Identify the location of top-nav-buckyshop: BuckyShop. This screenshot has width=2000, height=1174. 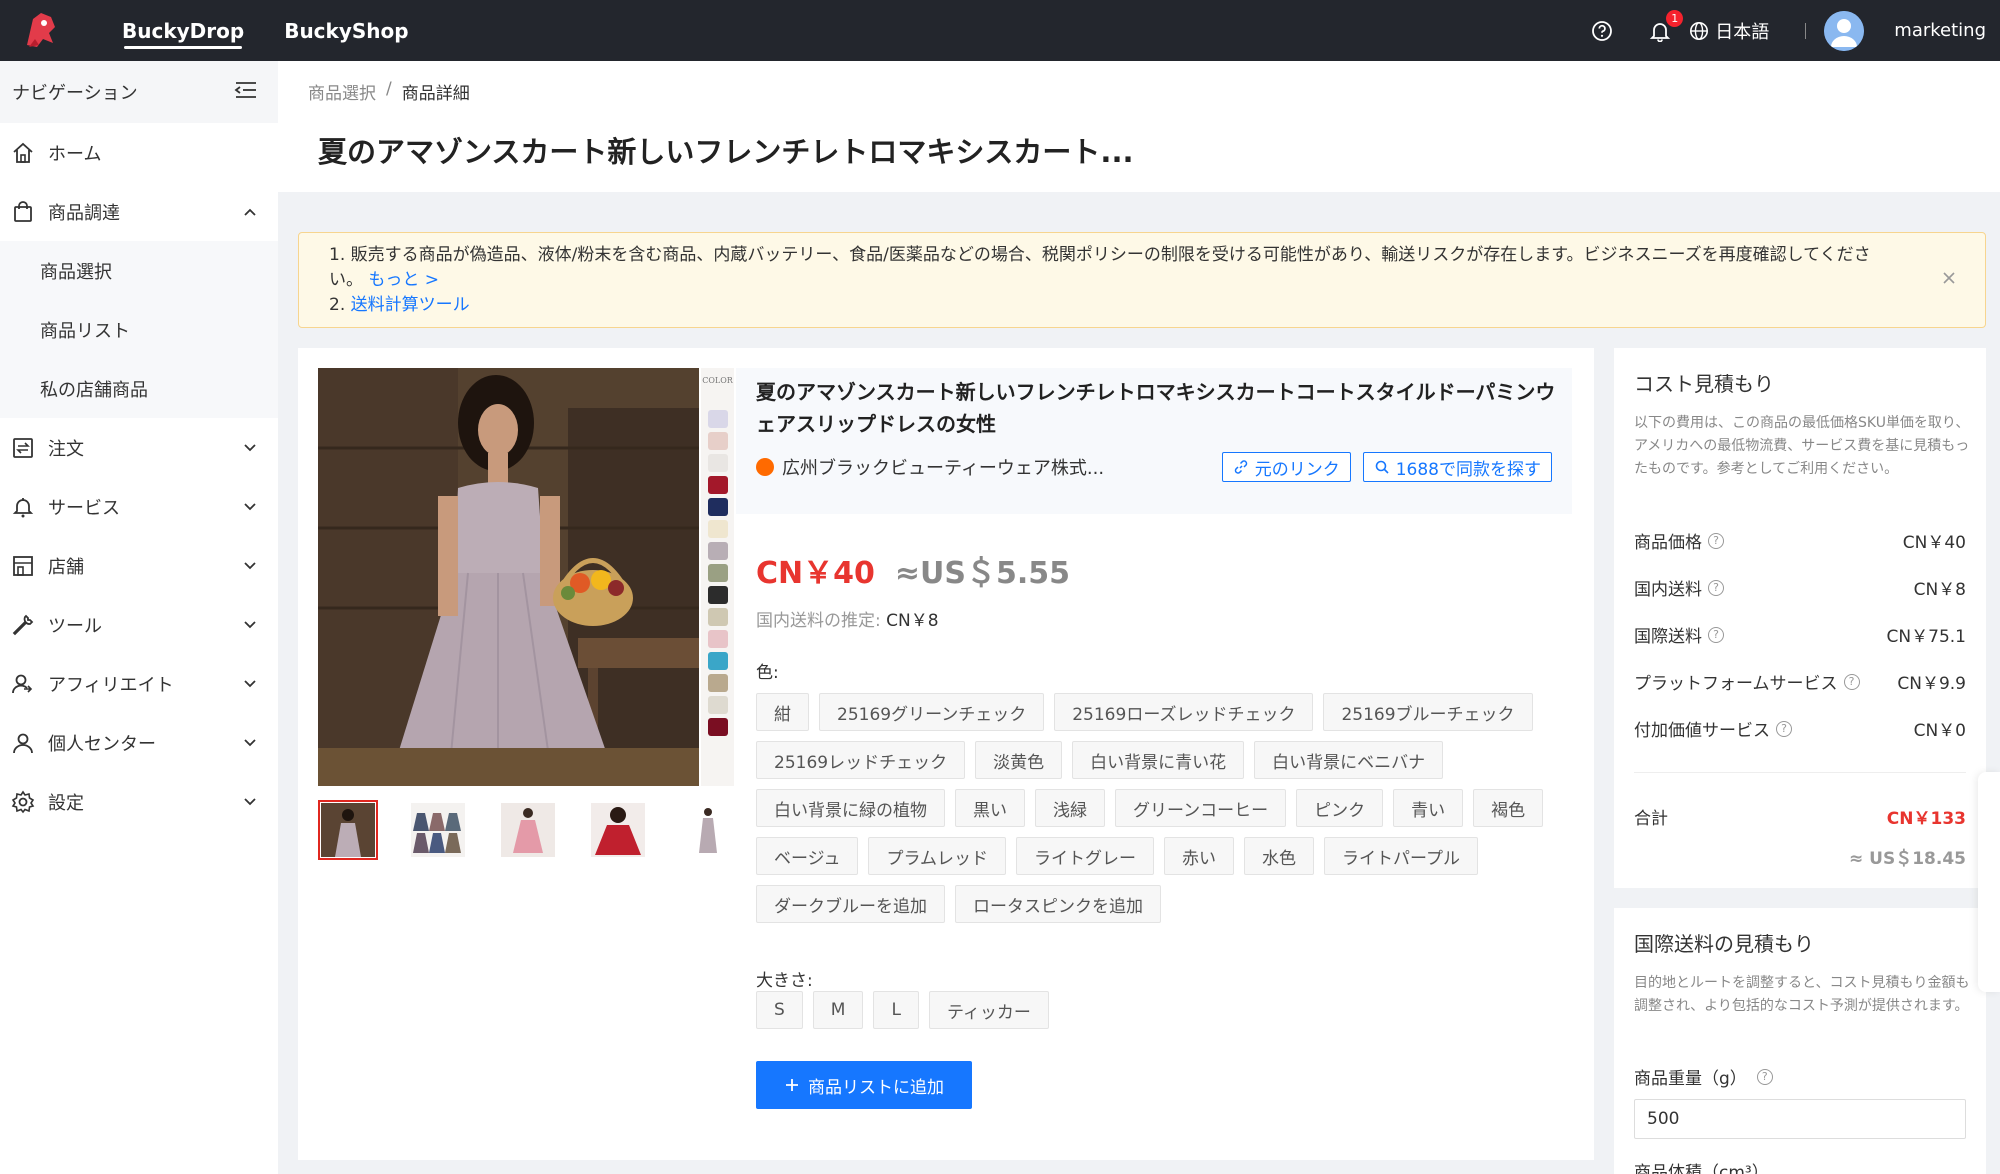
(346, 30).